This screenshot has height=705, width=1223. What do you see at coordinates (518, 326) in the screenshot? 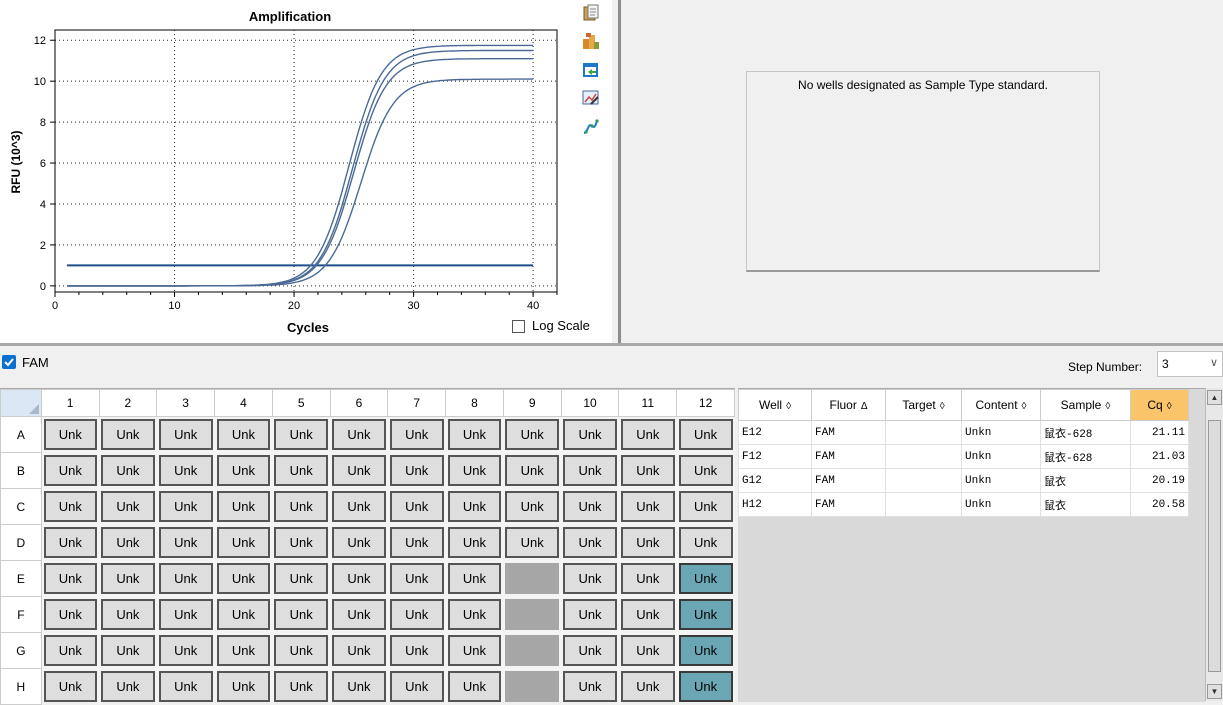
I see `log-scale-checkbox` at bounding box center [518, 326].